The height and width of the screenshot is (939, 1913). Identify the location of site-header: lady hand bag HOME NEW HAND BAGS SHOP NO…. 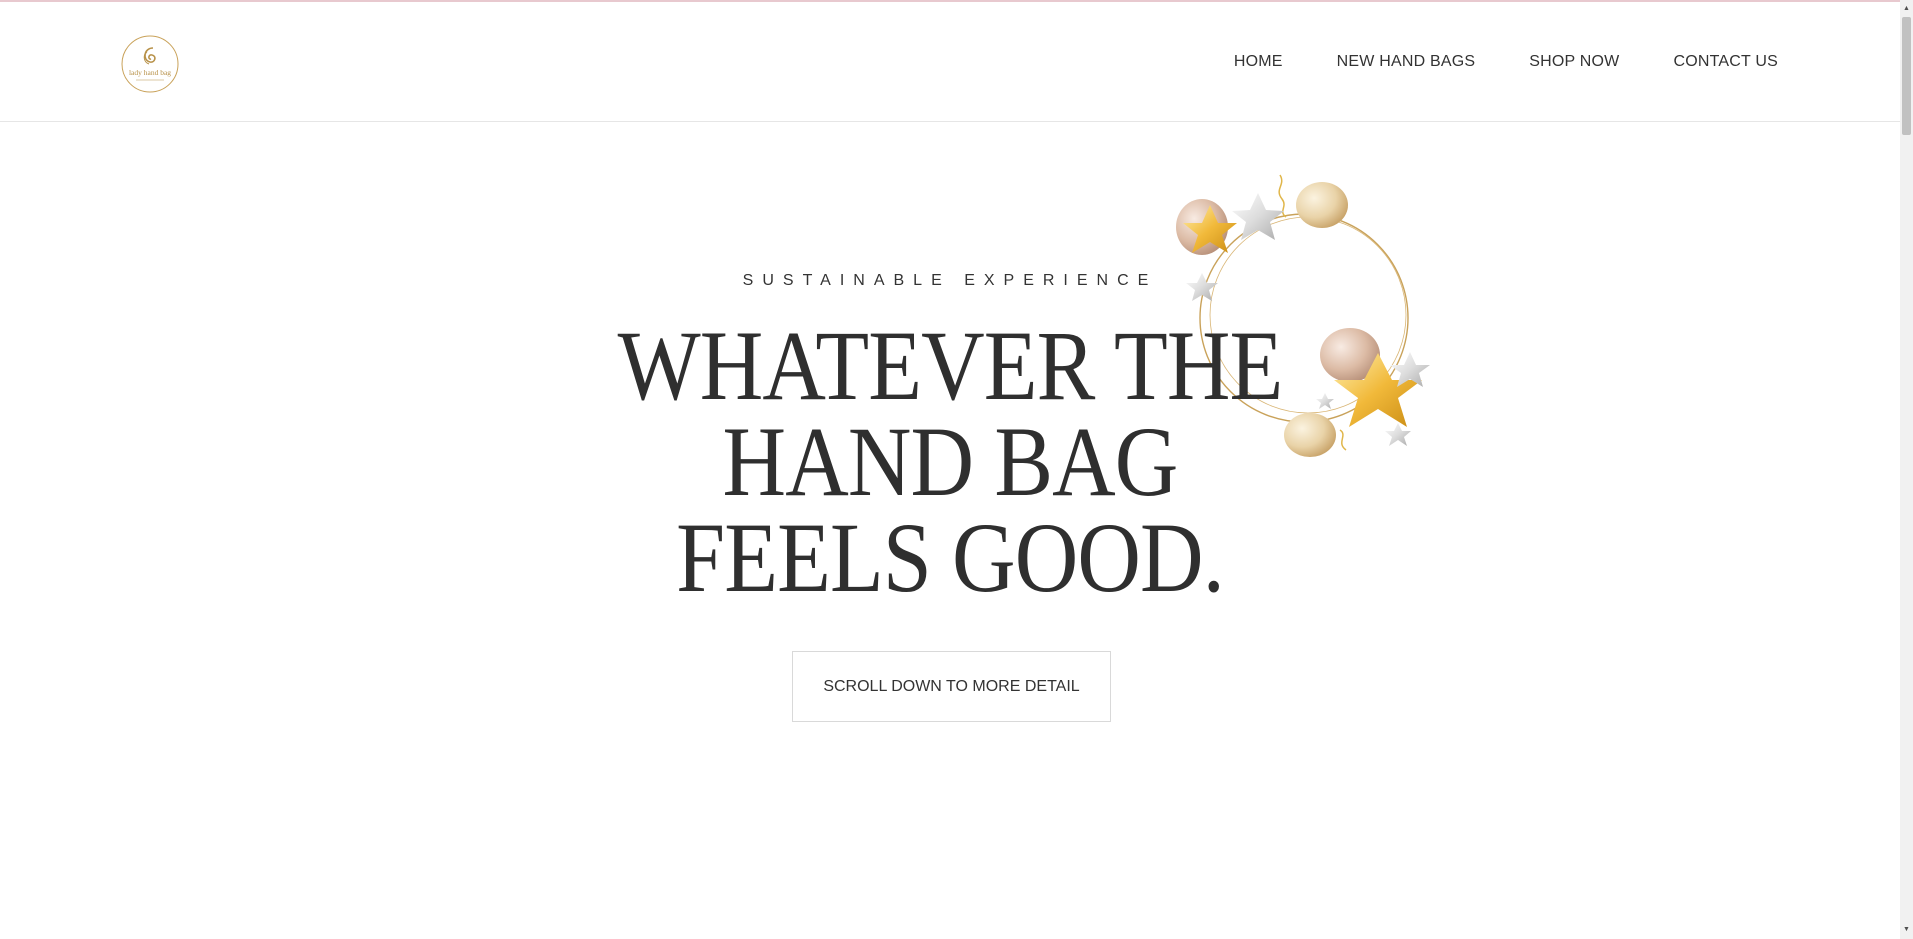
(950, 62).